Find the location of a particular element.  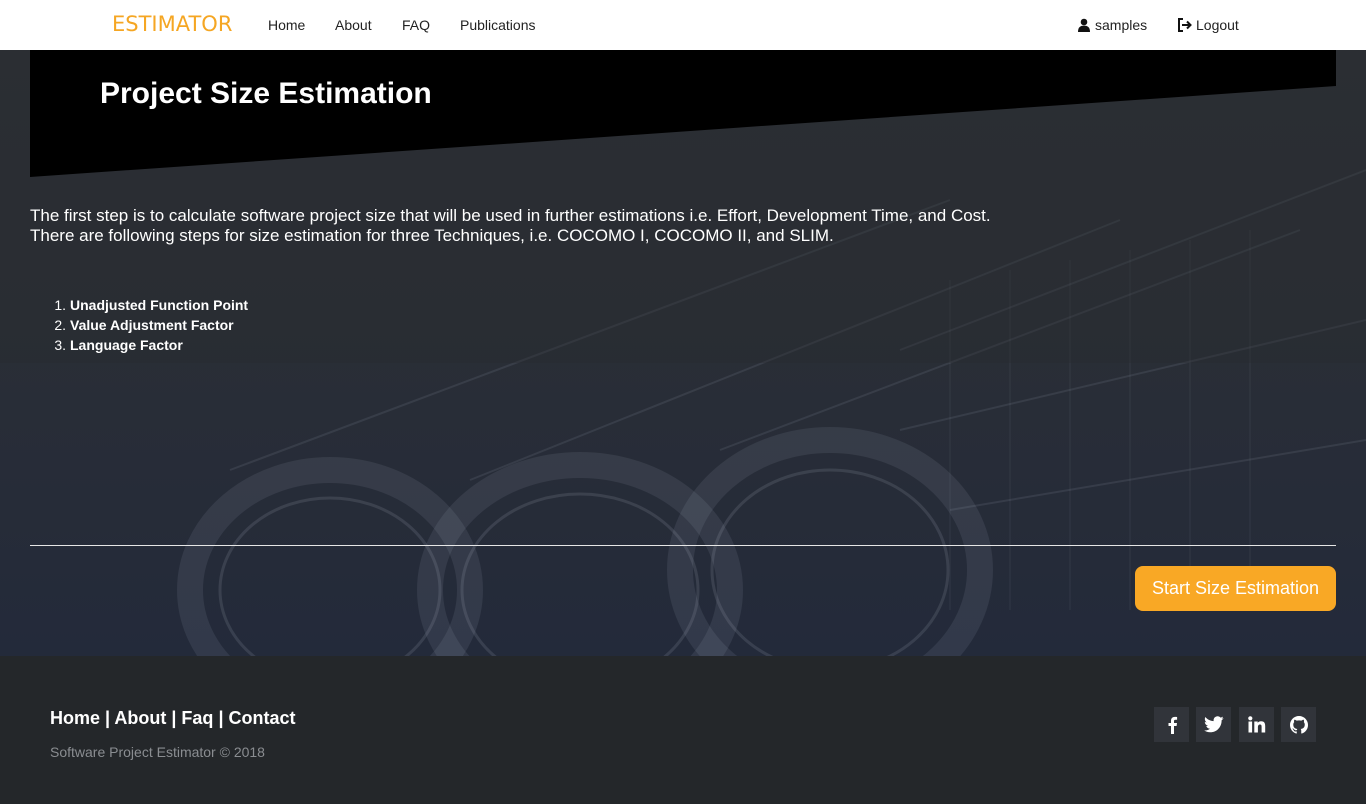

linkedin-icon is located at coordinates (1256, 724).